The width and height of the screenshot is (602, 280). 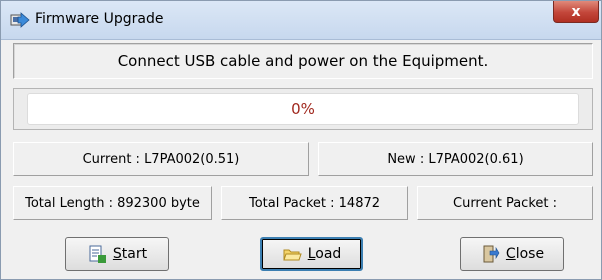 I want to click on window-title: Firmware Upgrade, so click(x=99, y=19).